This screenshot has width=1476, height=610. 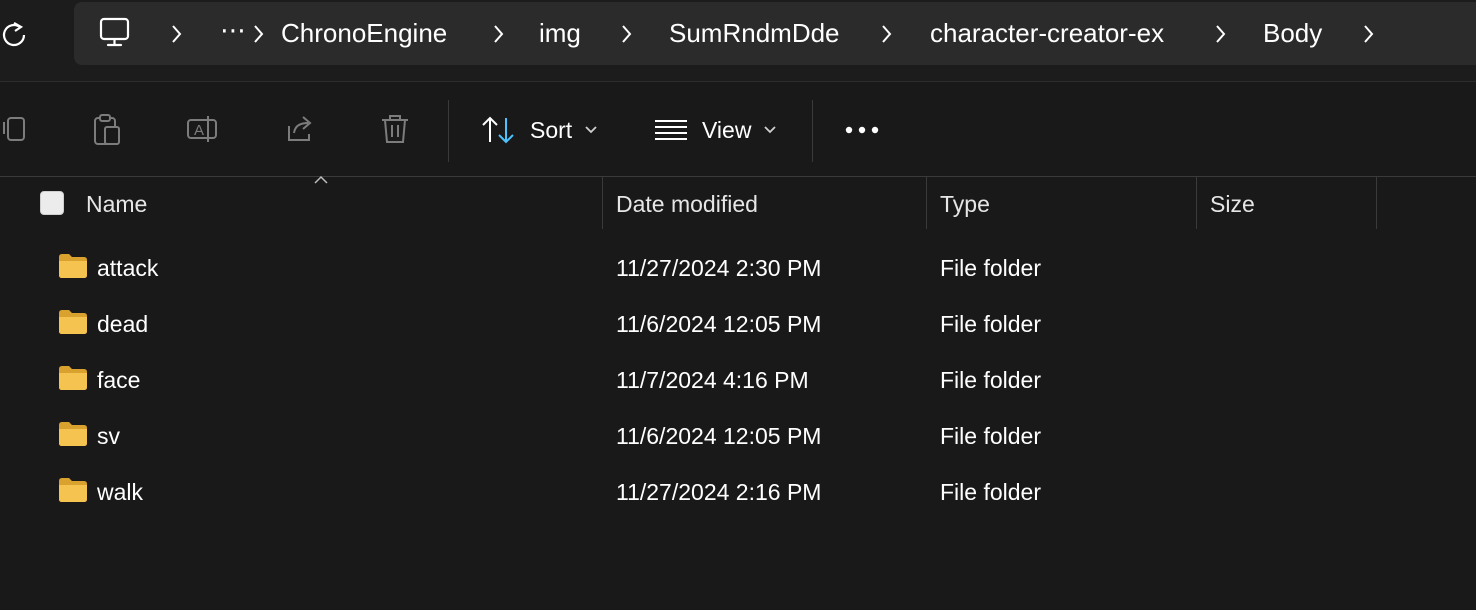 I want to click on sort-button: Sort, so click(x=539, y=130).